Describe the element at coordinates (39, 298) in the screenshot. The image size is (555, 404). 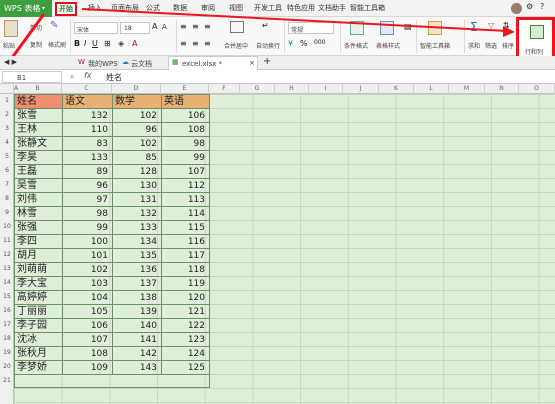
I see `table-cell: 高婷婷` at that location.